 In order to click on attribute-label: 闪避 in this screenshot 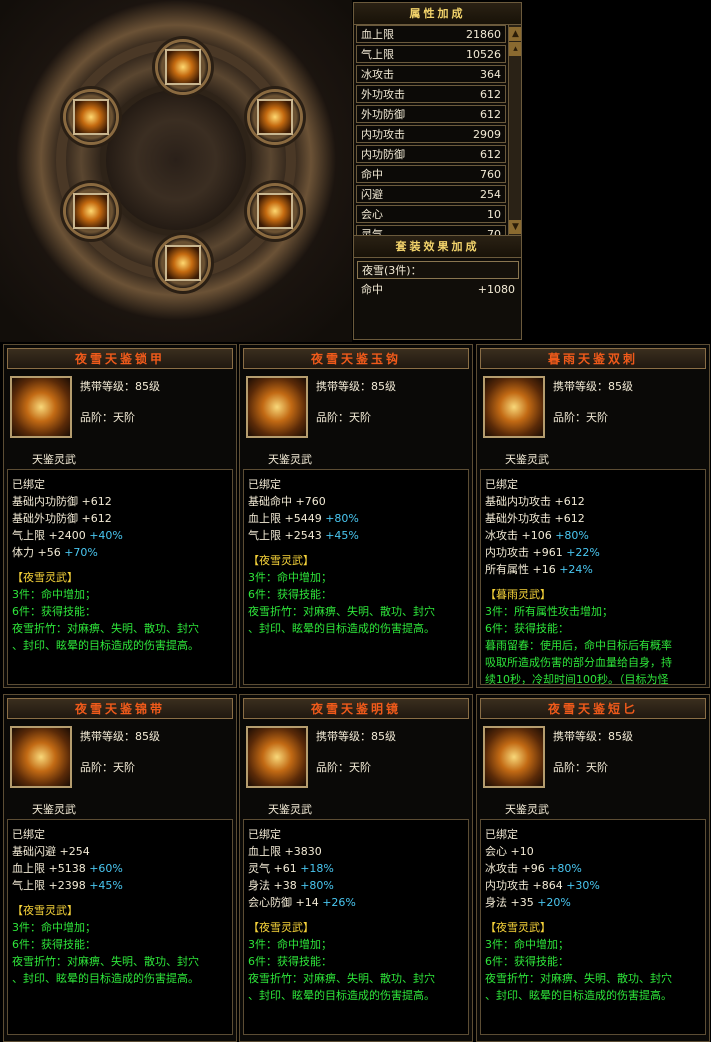, I will do `click(372, 194)`.